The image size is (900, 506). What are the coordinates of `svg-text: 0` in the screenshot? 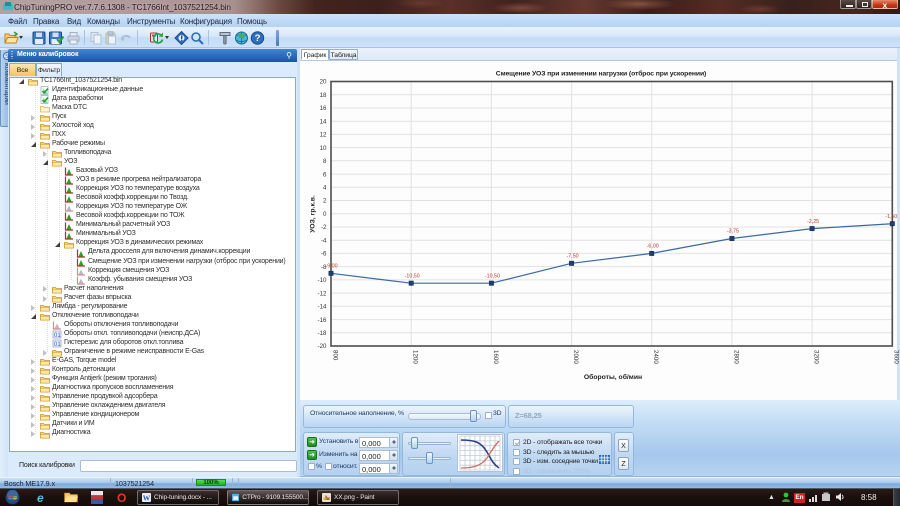 It's located at (325, 214).